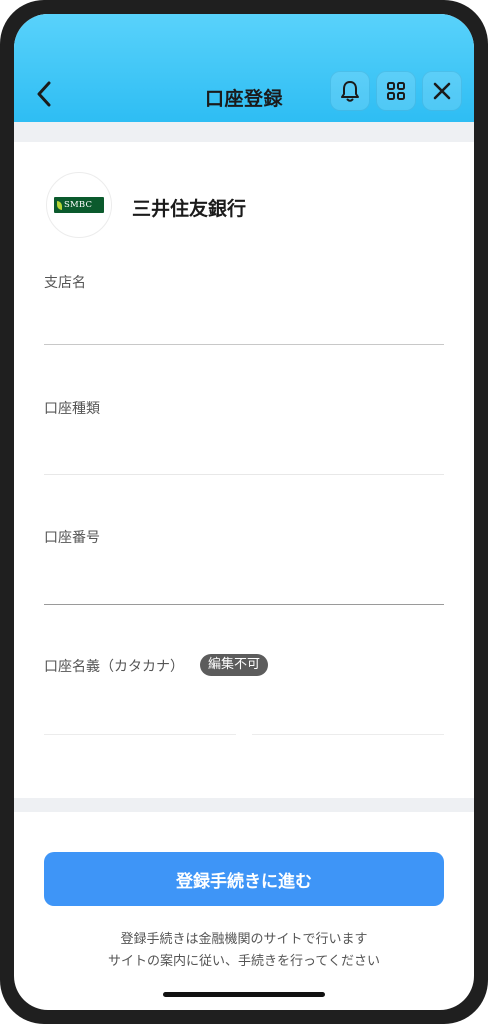 This screenshot has height=1024, width=488. I want to click on bell-icon, so click(350, 91).